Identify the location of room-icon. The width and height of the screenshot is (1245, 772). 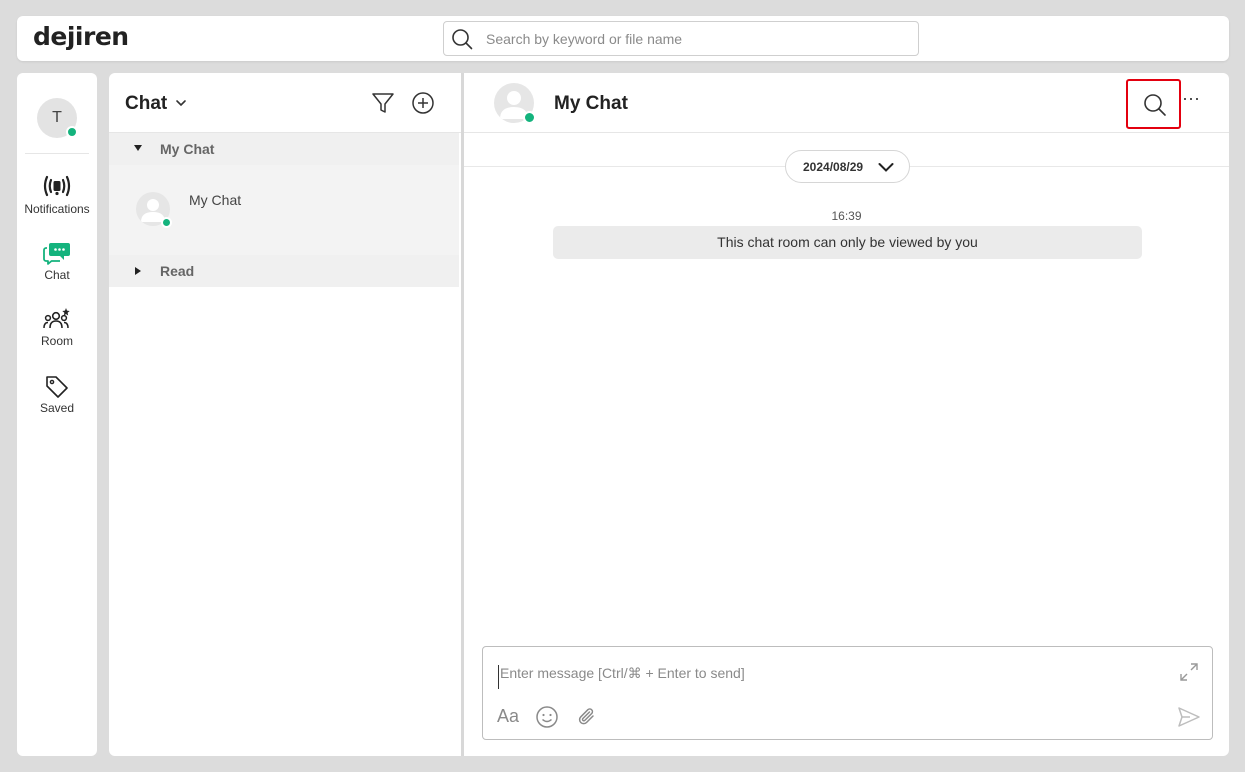
(56, 318).